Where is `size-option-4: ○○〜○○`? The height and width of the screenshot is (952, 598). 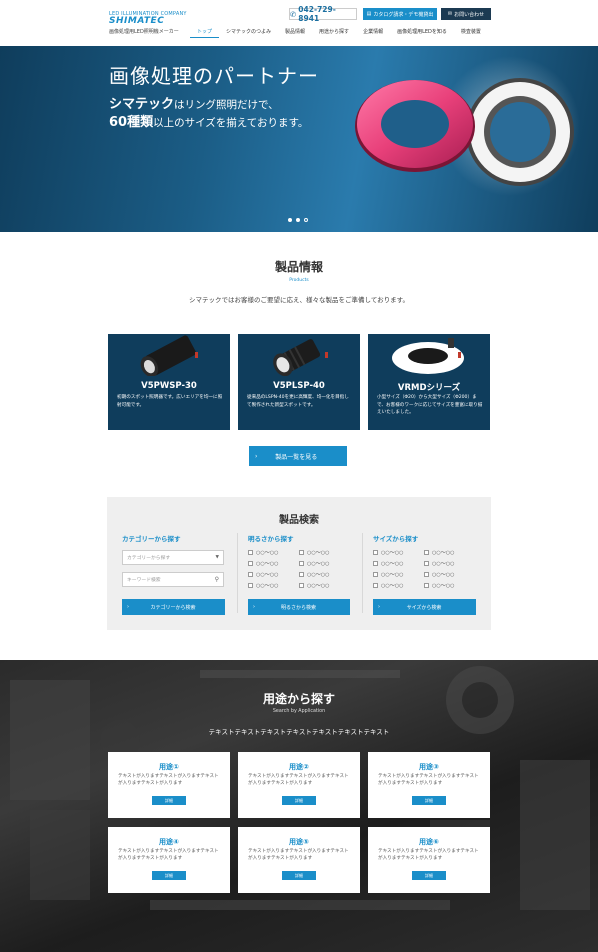 size-option-4: ○○〜○○ is located at coordinates (388, 585).